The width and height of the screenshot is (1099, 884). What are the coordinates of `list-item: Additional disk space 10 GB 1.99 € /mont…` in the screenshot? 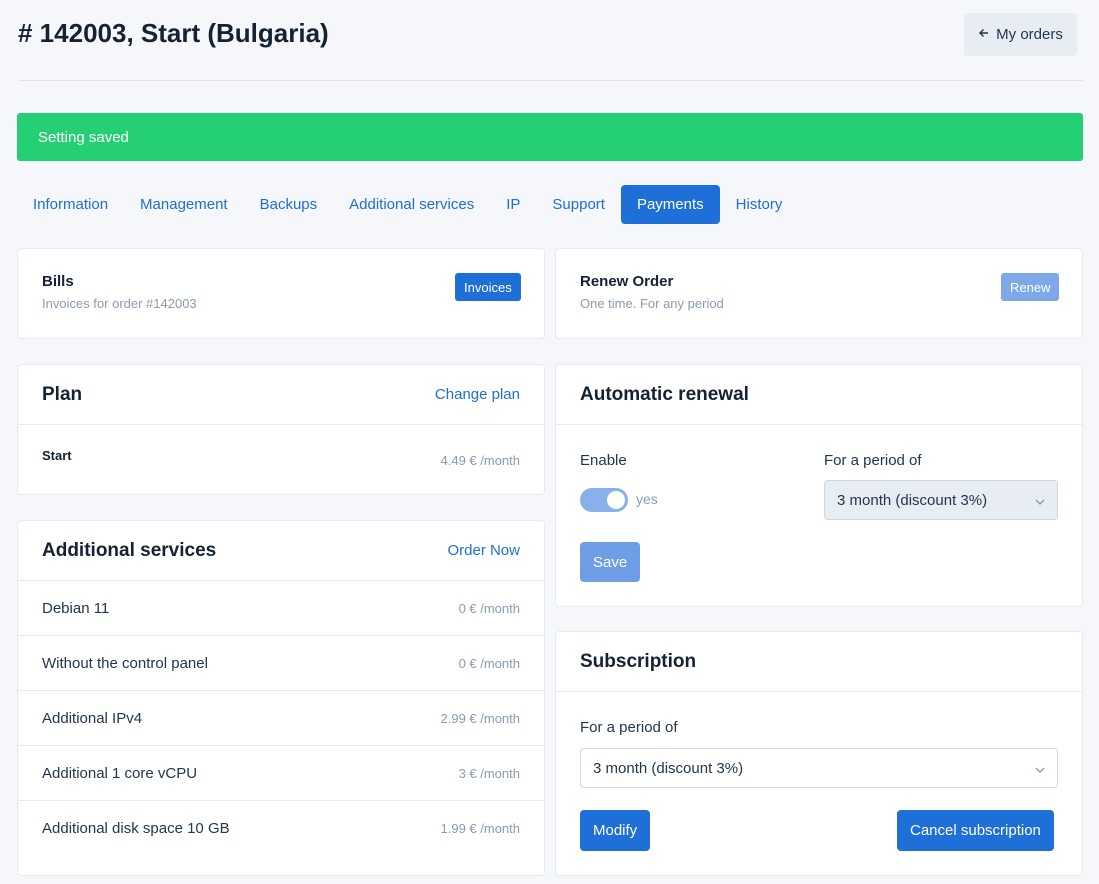 It's located at (281, 828).